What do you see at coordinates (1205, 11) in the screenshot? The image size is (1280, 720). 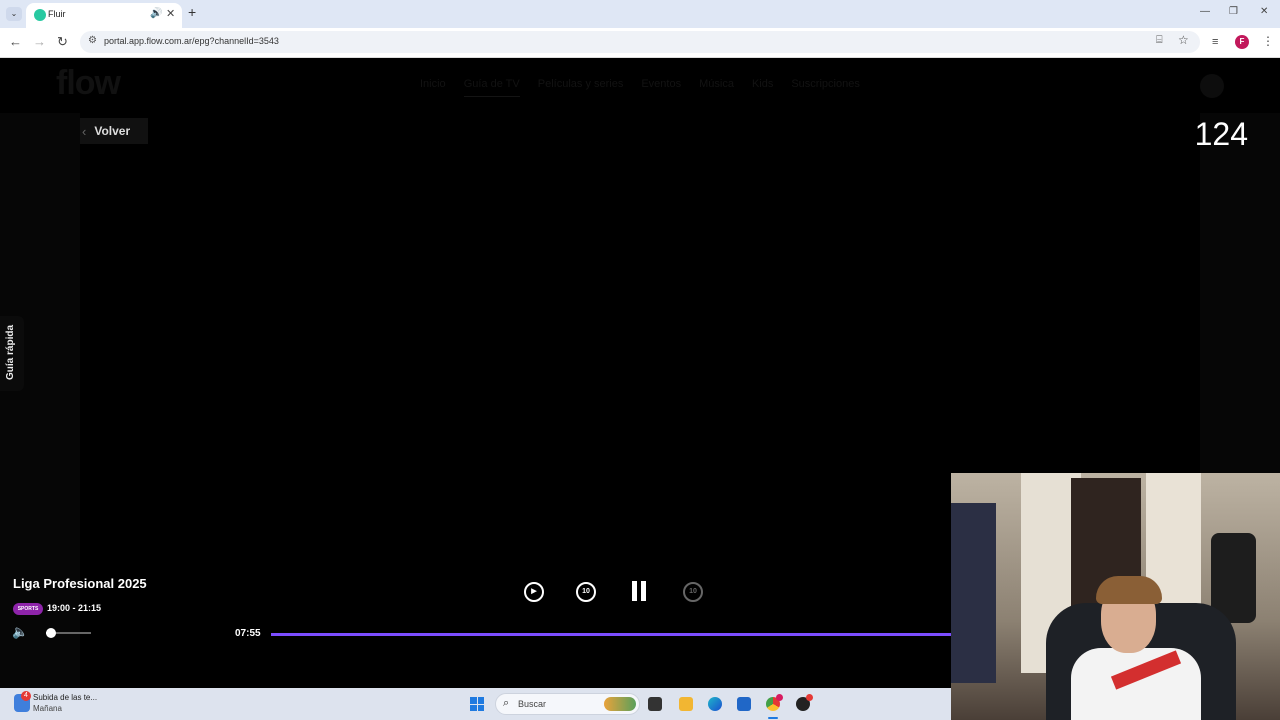 I see `minimize-icon: —` at bounding box center [1205, 11].